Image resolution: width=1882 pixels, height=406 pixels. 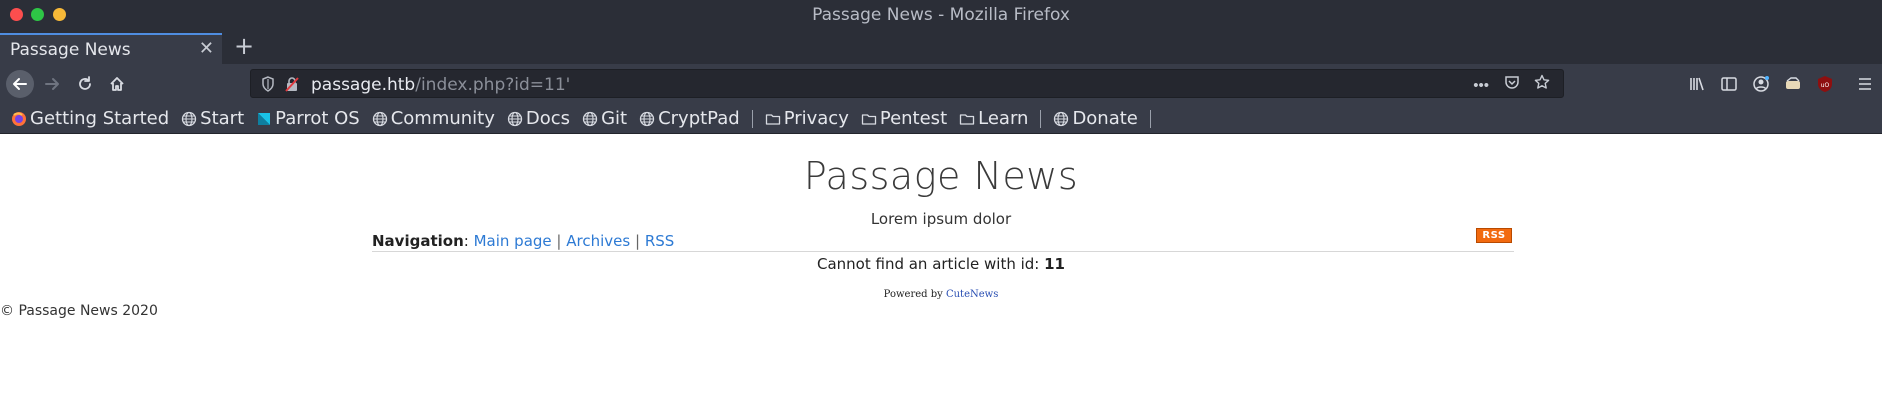 I want to click on forward-button, so click(x=52, y=84).